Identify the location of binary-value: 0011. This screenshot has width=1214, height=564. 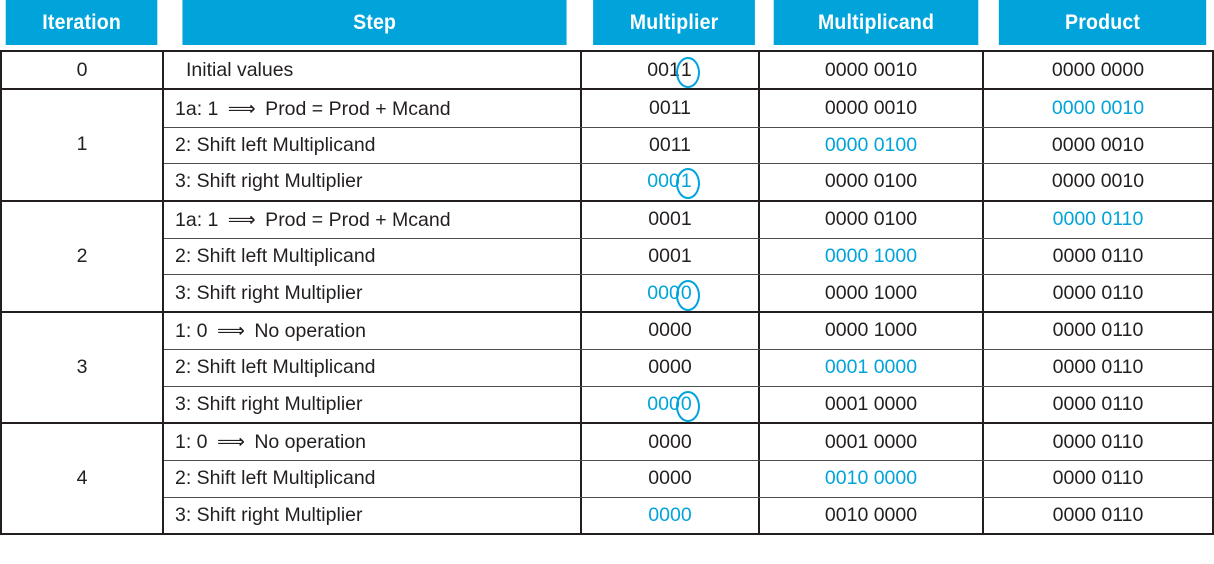
(670, 108).